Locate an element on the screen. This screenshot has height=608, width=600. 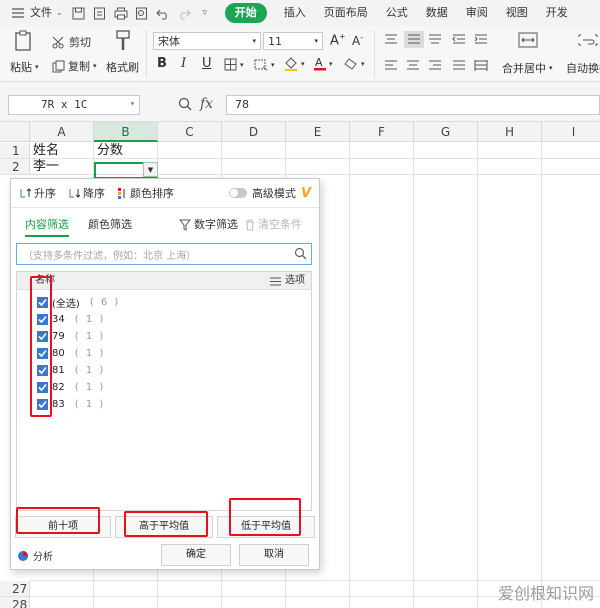
search-icon is located at coordinates (300, 255).